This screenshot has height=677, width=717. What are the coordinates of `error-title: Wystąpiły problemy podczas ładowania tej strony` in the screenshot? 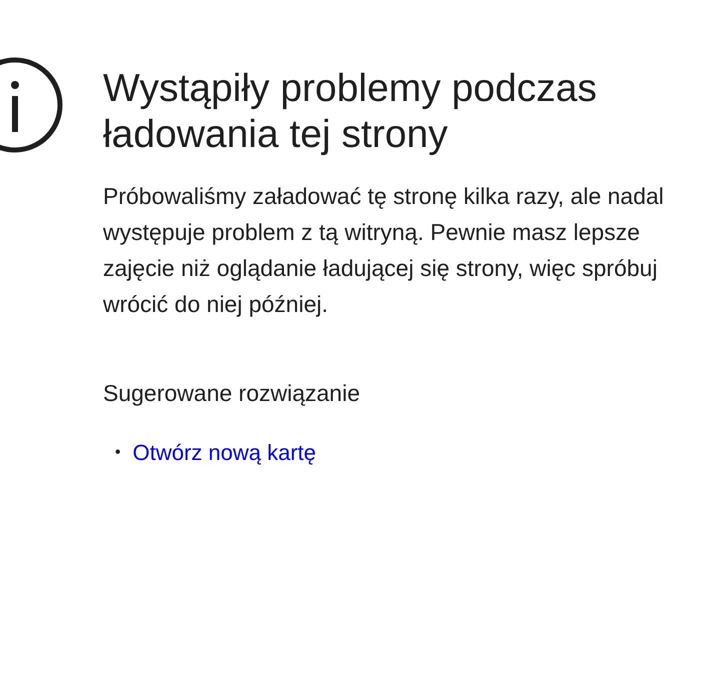 It's located at (350, 112).